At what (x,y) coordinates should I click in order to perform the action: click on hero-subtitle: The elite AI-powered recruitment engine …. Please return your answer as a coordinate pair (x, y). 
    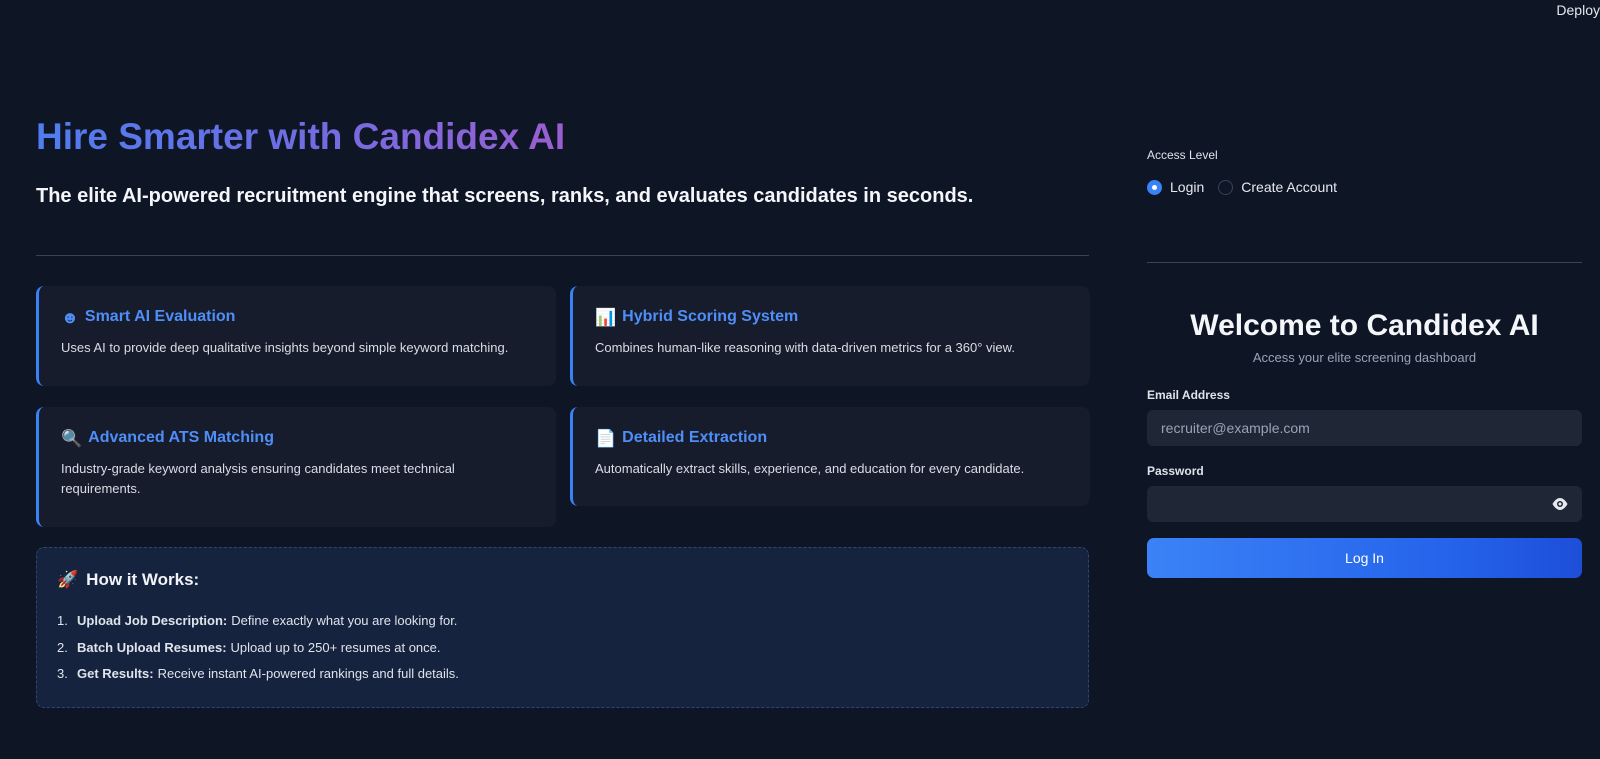
    Looking at the image, I should click on (505, 196).